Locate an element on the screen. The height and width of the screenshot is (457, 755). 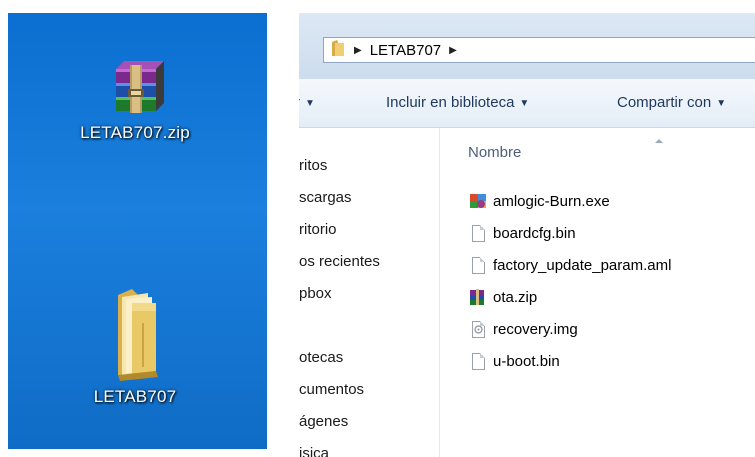
file-row: boardcfg.bin is located at coordinates (522, 233).